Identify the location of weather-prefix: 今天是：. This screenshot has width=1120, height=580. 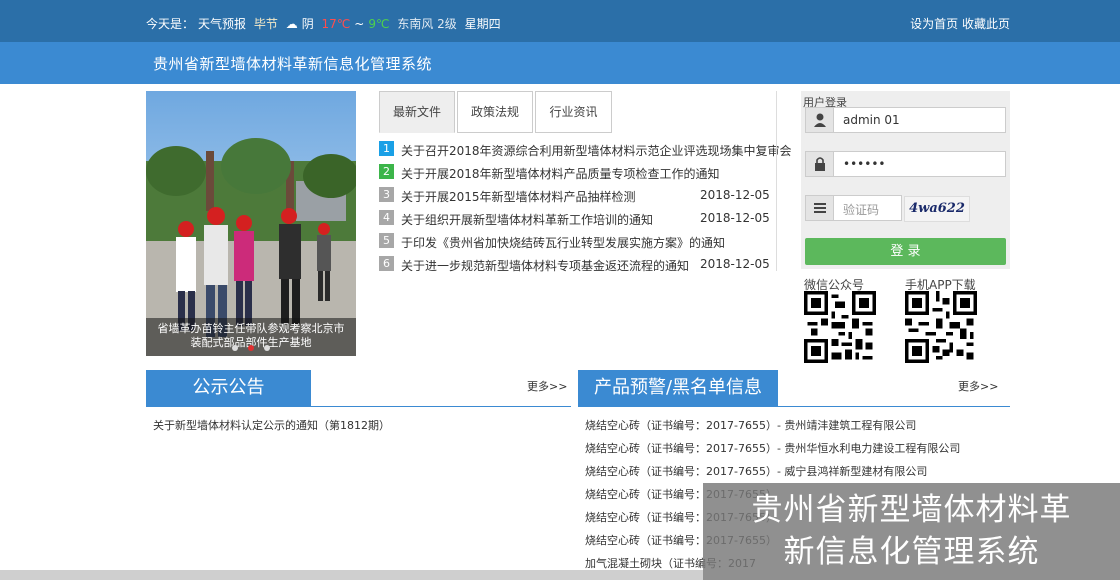
(170, 24).